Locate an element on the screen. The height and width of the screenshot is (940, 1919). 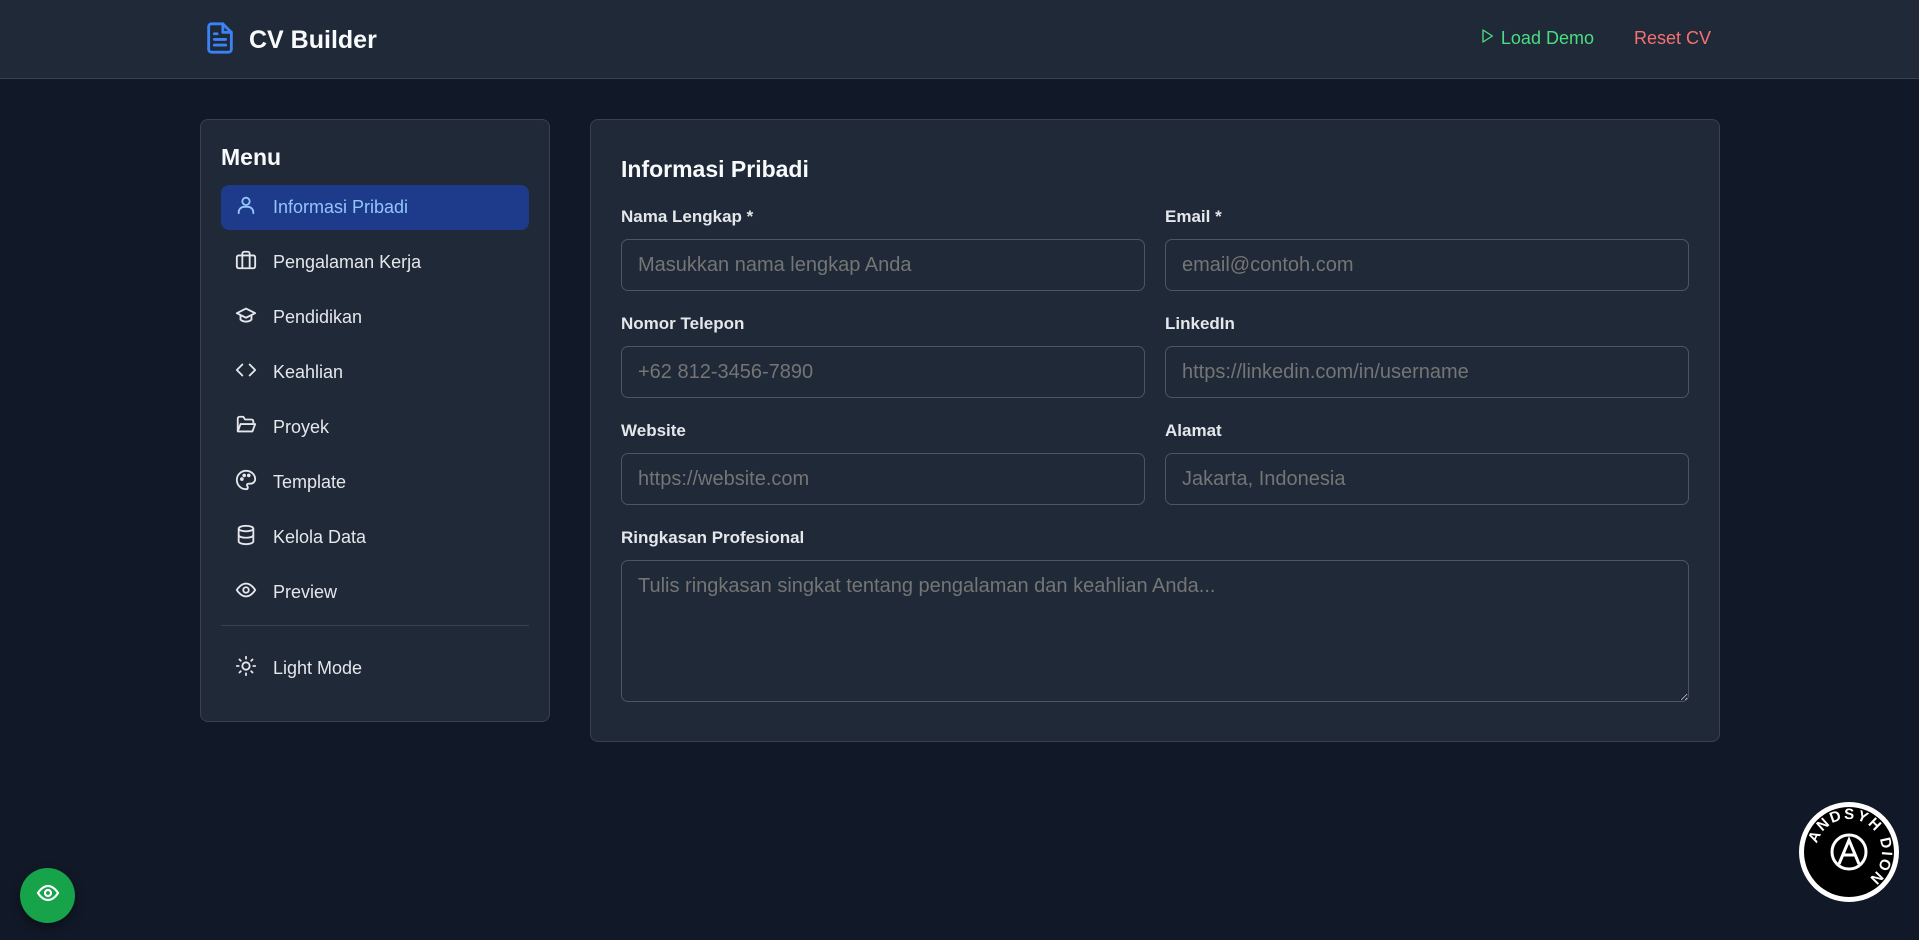
floating-preview-button is located at coordinates (47, 895).